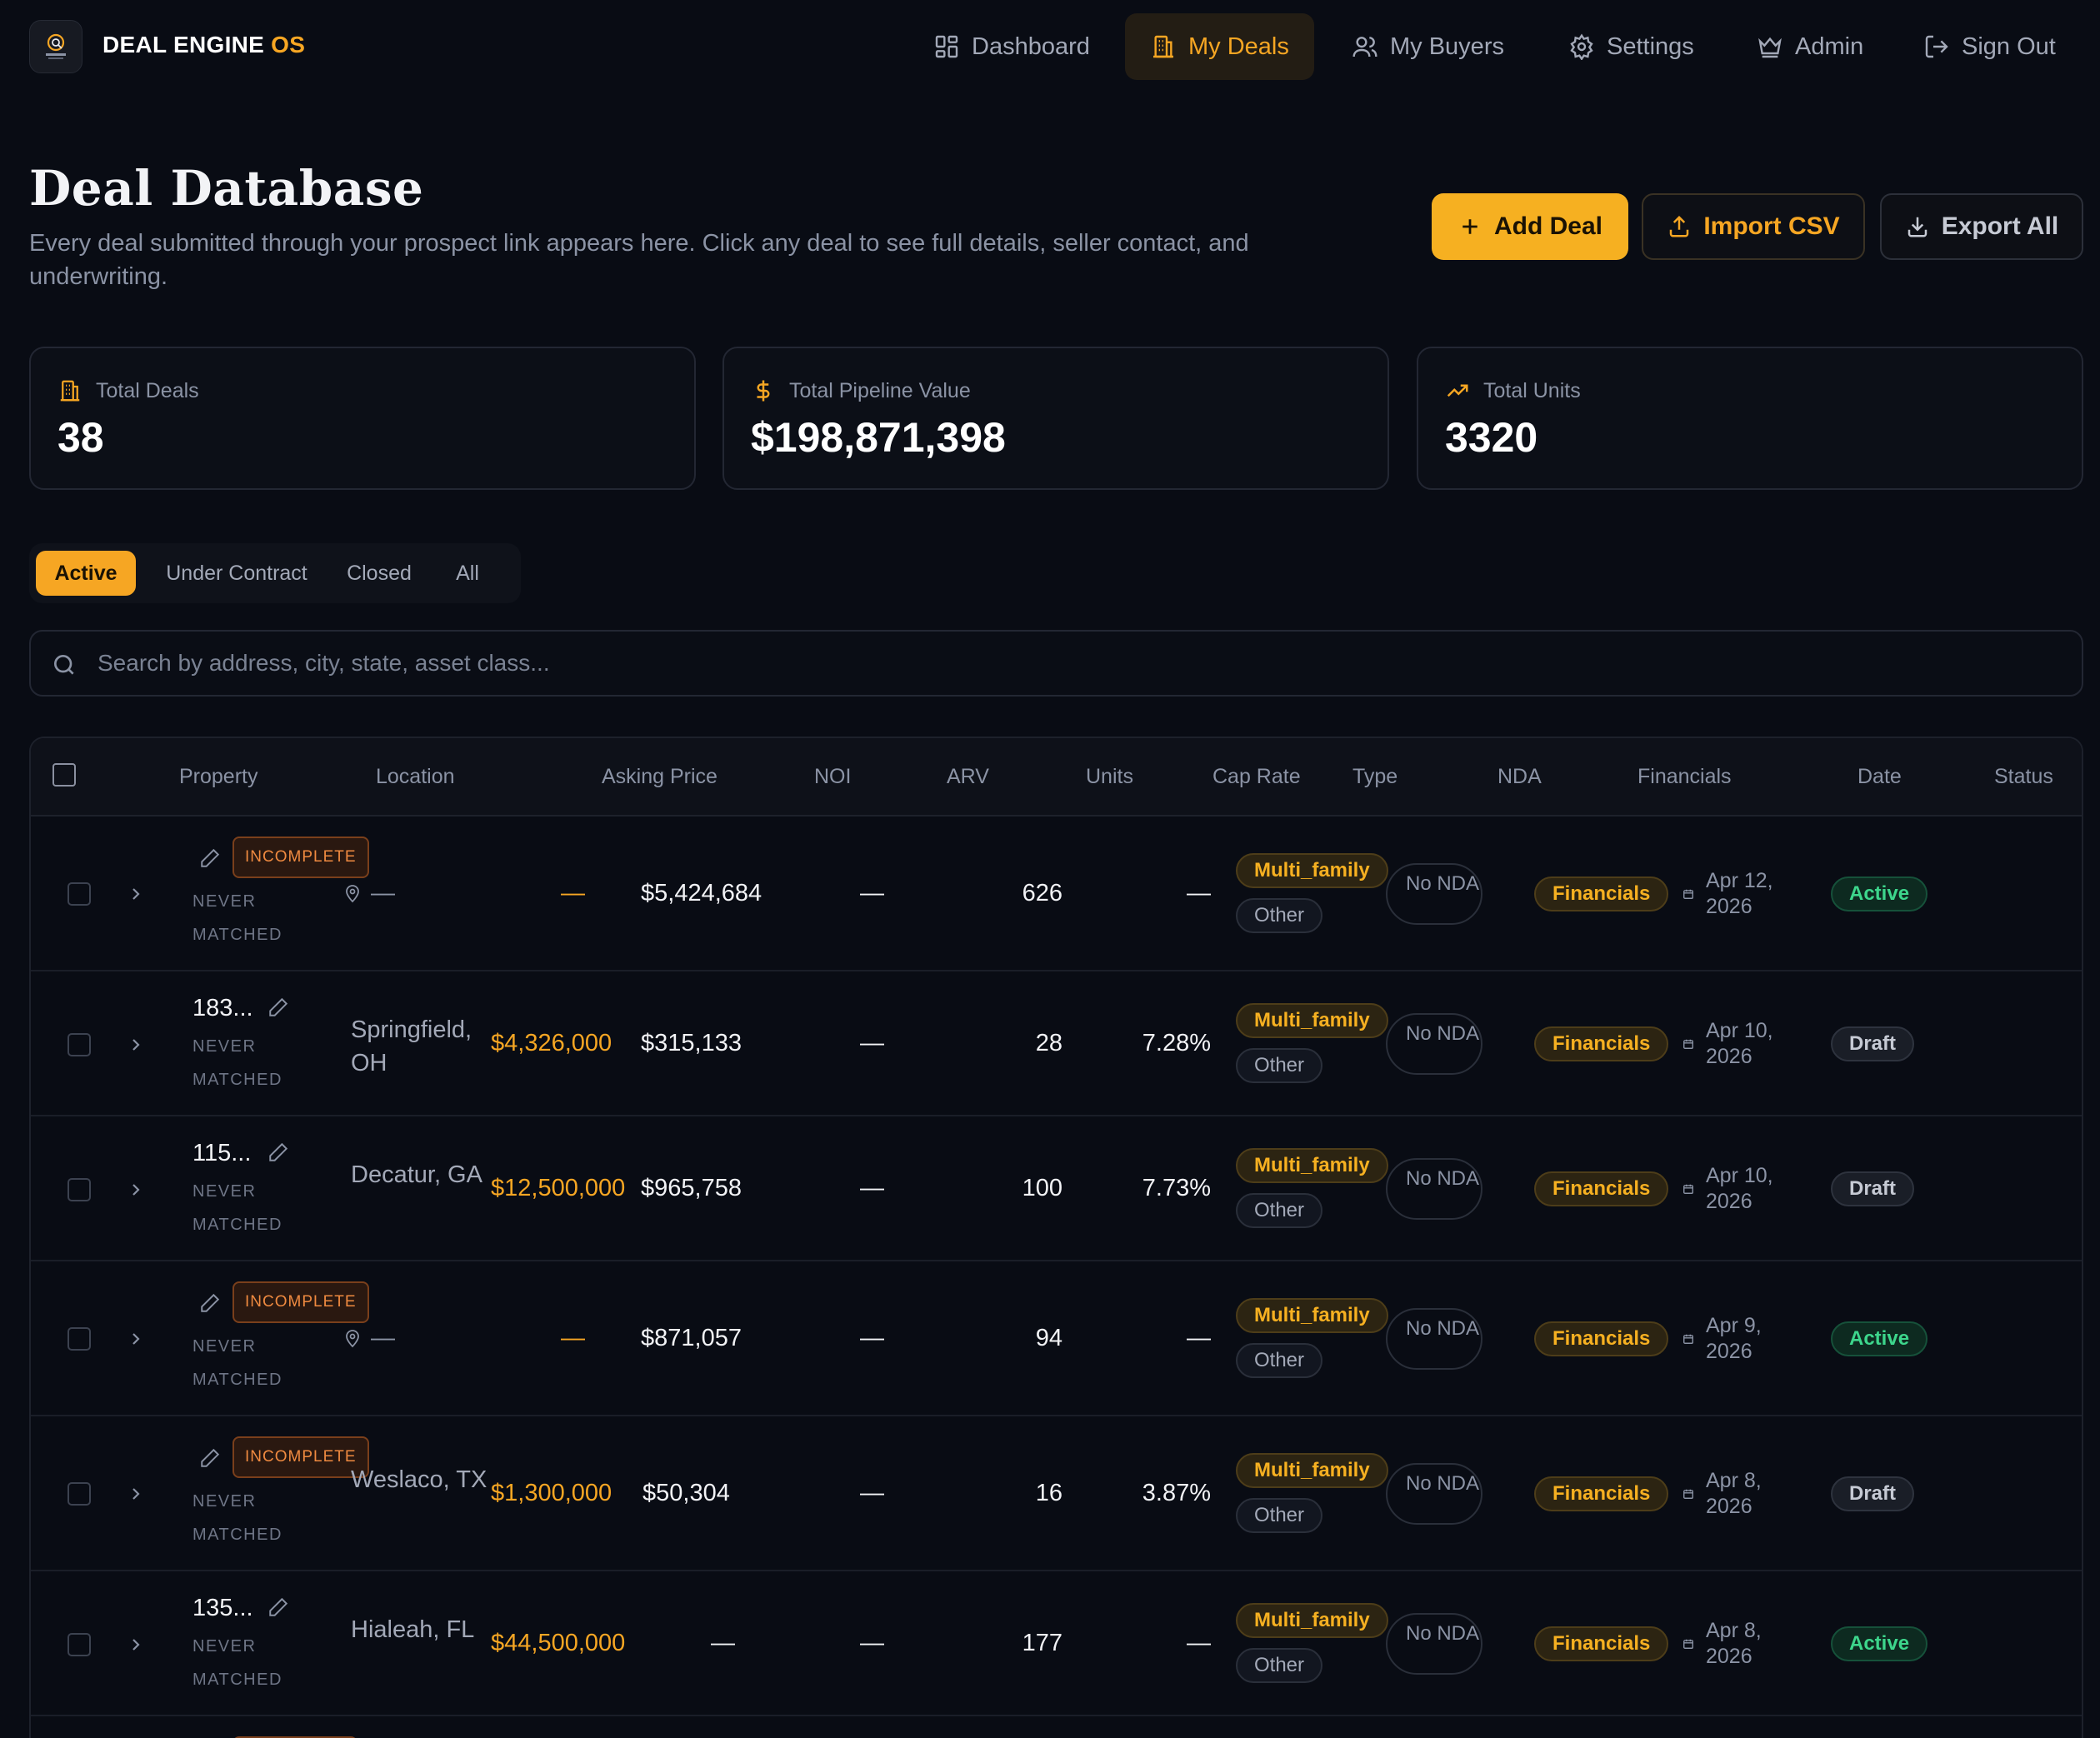 Image resolution: width=2100 pixels, height=1738 pixels. What do you see at coordinates (2023, 777) in the screenshot?
I see `column-header-status: Status` at bounding box center [2023, 777].